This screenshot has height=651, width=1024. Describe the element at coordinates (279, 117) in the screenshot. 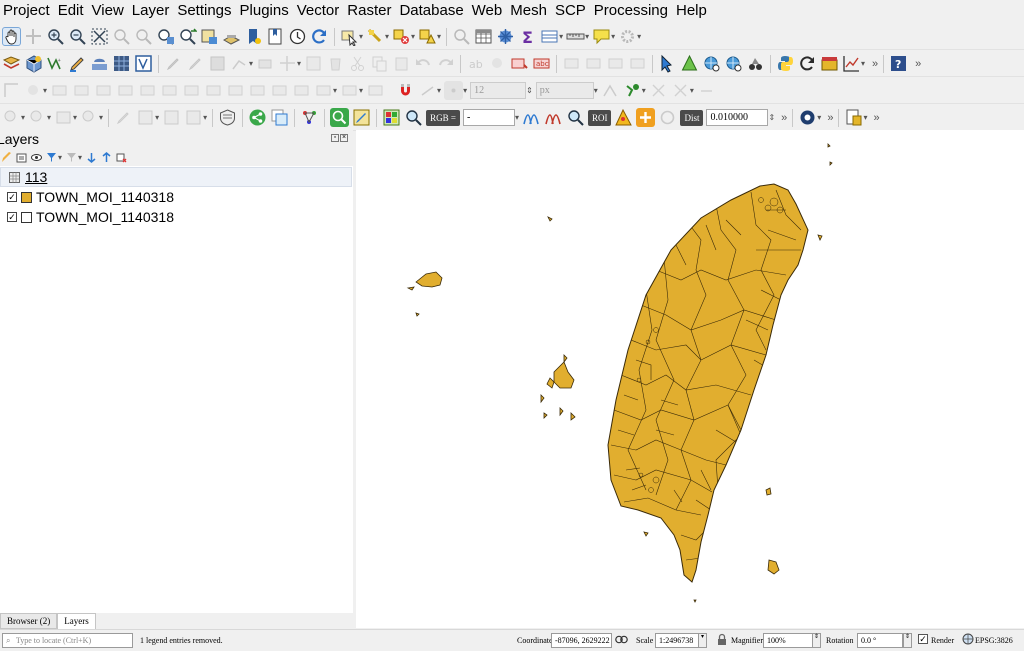

I see `layer-copy-icon` at that location.